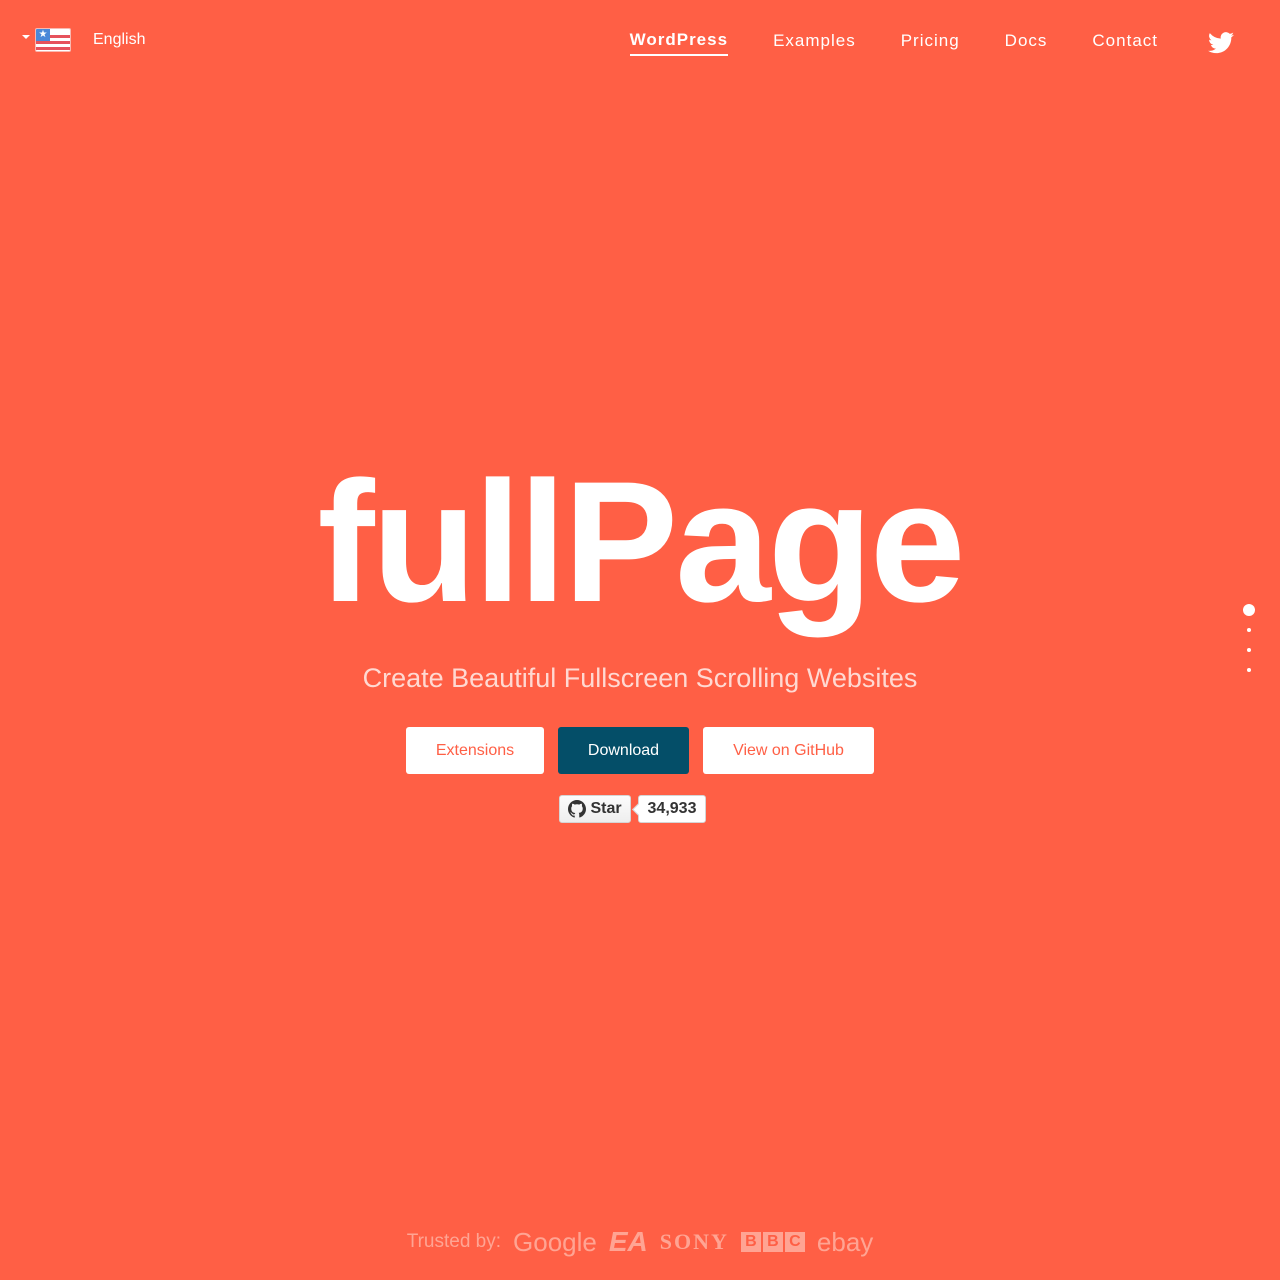 The width and height of the screenshot is (1280, 1280). What do you see at coordinates (53, 40) in the screenshot?
I see `us-flag-icon: ★` at bounding box center [53, 40].